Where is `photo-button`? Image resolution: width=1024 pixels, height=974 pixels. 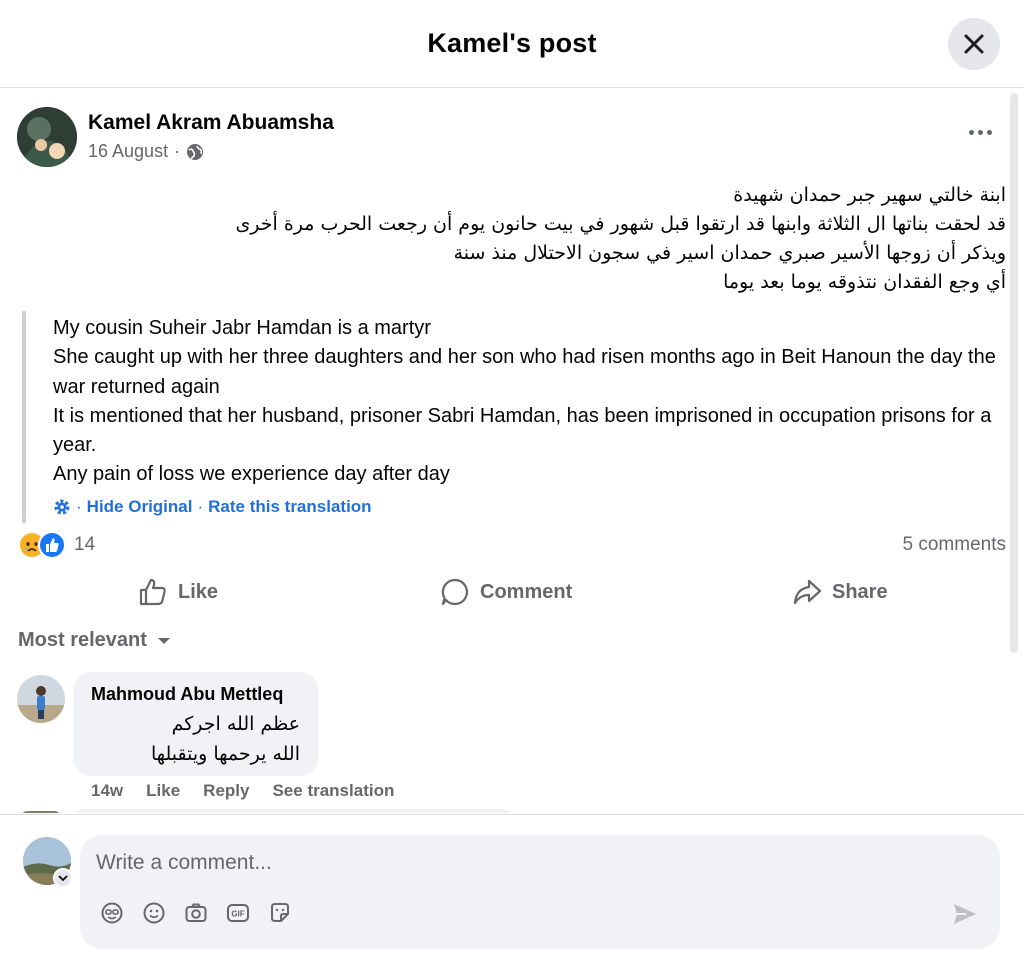 photo-button is located at coordinates (196, 913).